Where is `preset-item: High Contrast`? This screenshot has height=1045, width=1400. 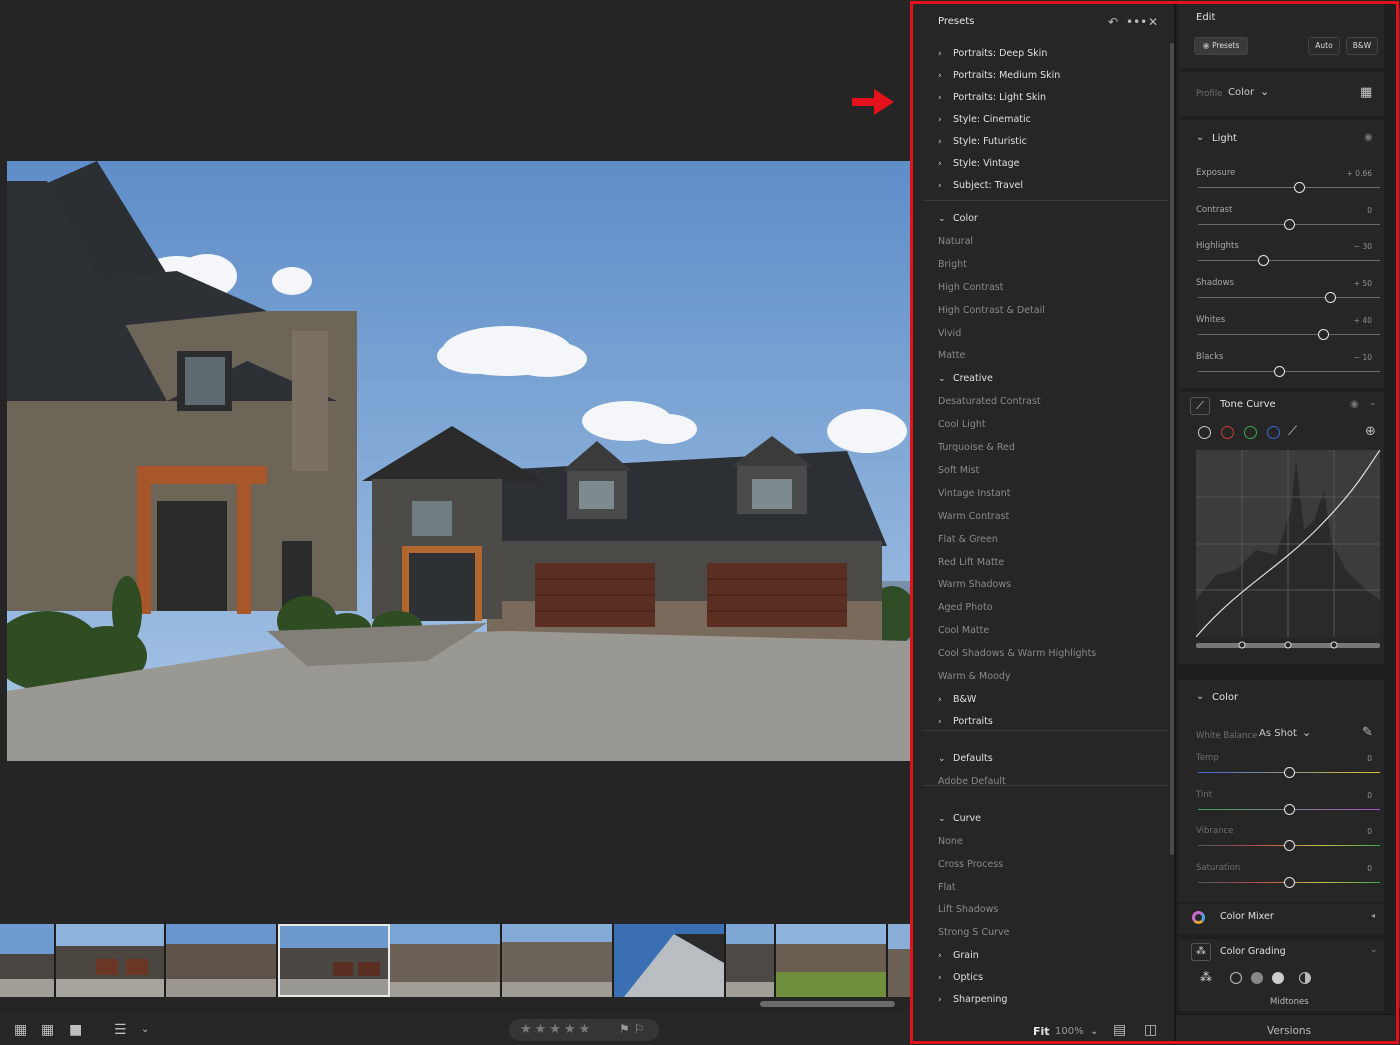
preset-item: High Contrast is located at coordinates (970, 287).